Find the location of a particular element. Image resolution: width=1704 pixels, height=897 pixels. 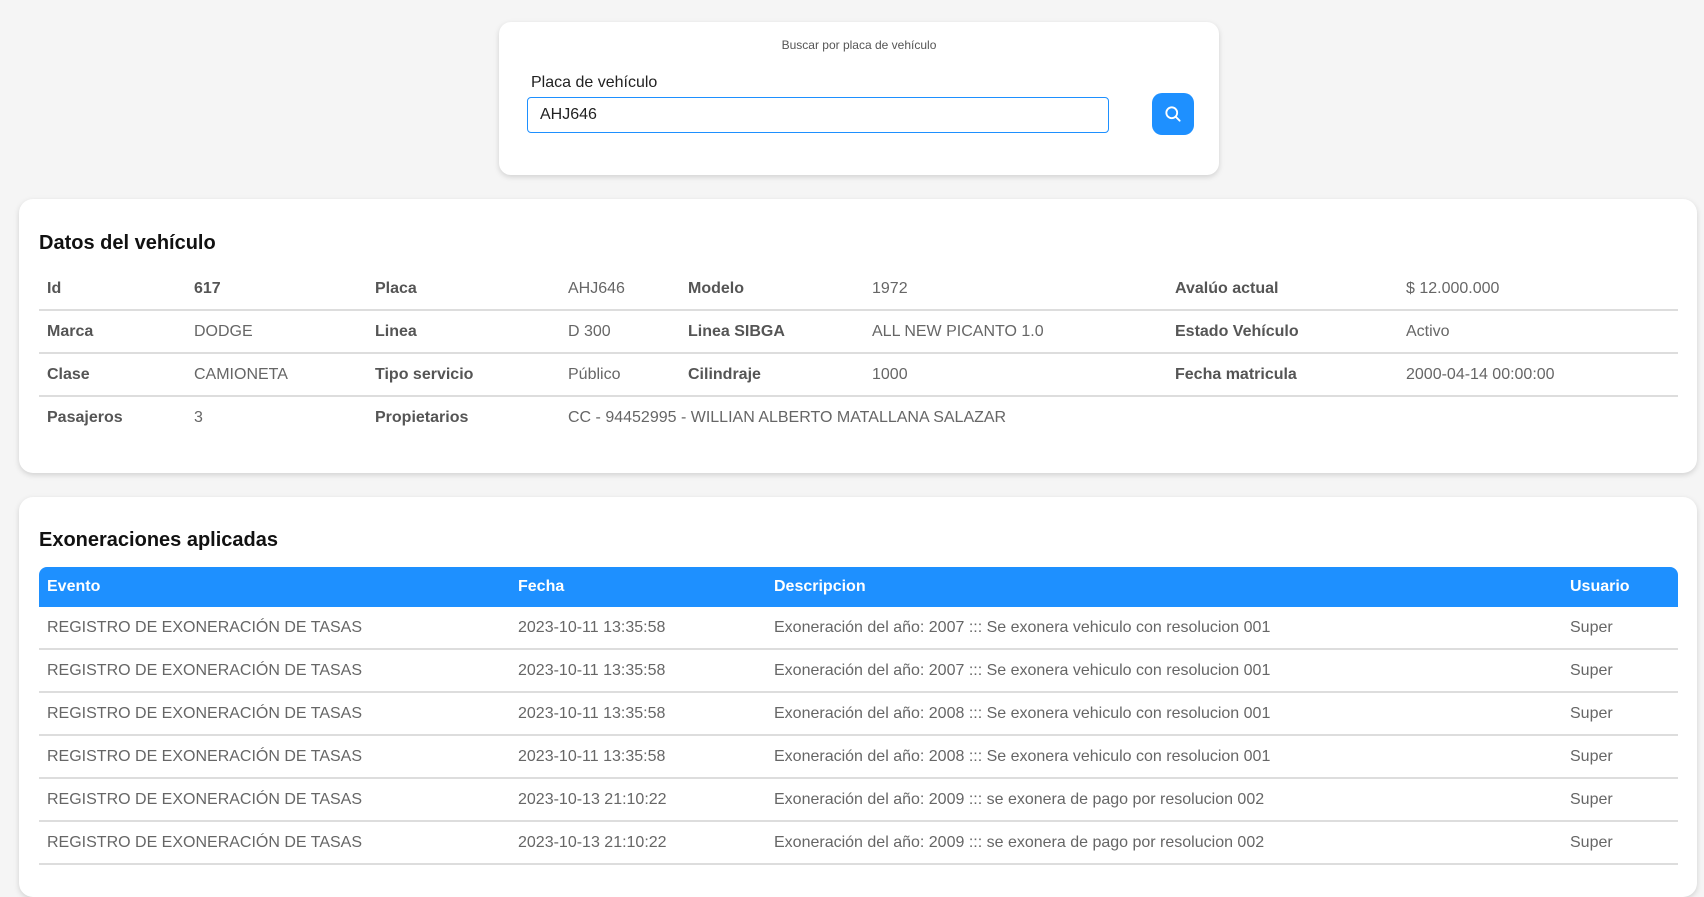

registration-date-value: 2000-04-14 00:00:00 is located at coordinates (1538, 375).